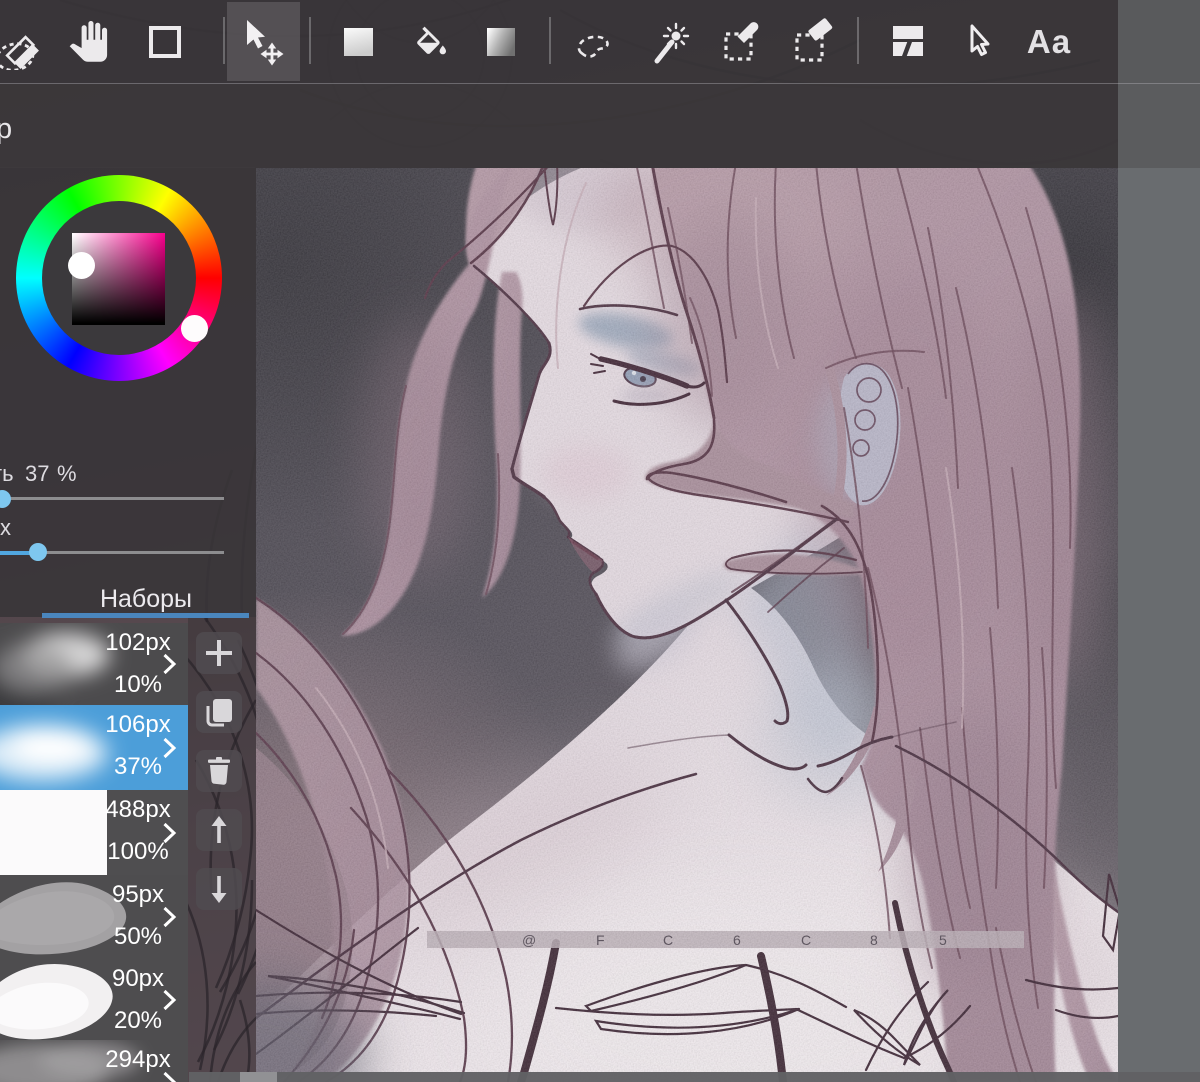  I want to click on brush-move-down-button, so click(219, 889).